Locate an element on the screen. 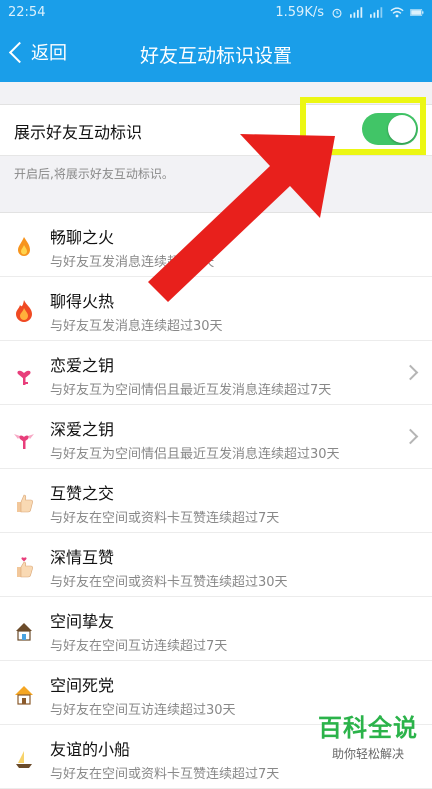 The height and width of the screenshot is (789, 432). item-title: 互赞之交 is located at coordinates (82, 493).